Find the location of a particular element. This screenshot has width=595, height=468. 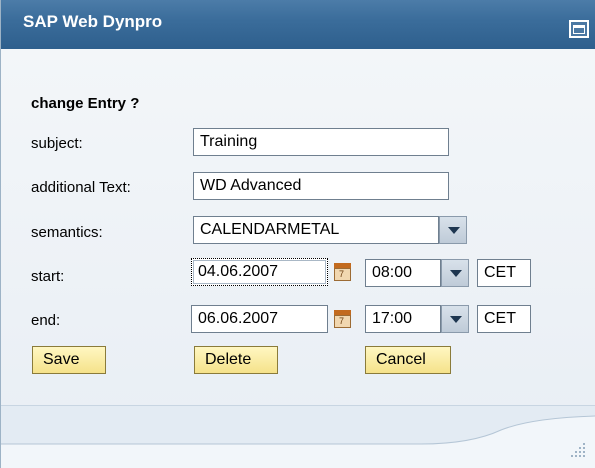

dialog-footer is located at coordinates (298, 436).